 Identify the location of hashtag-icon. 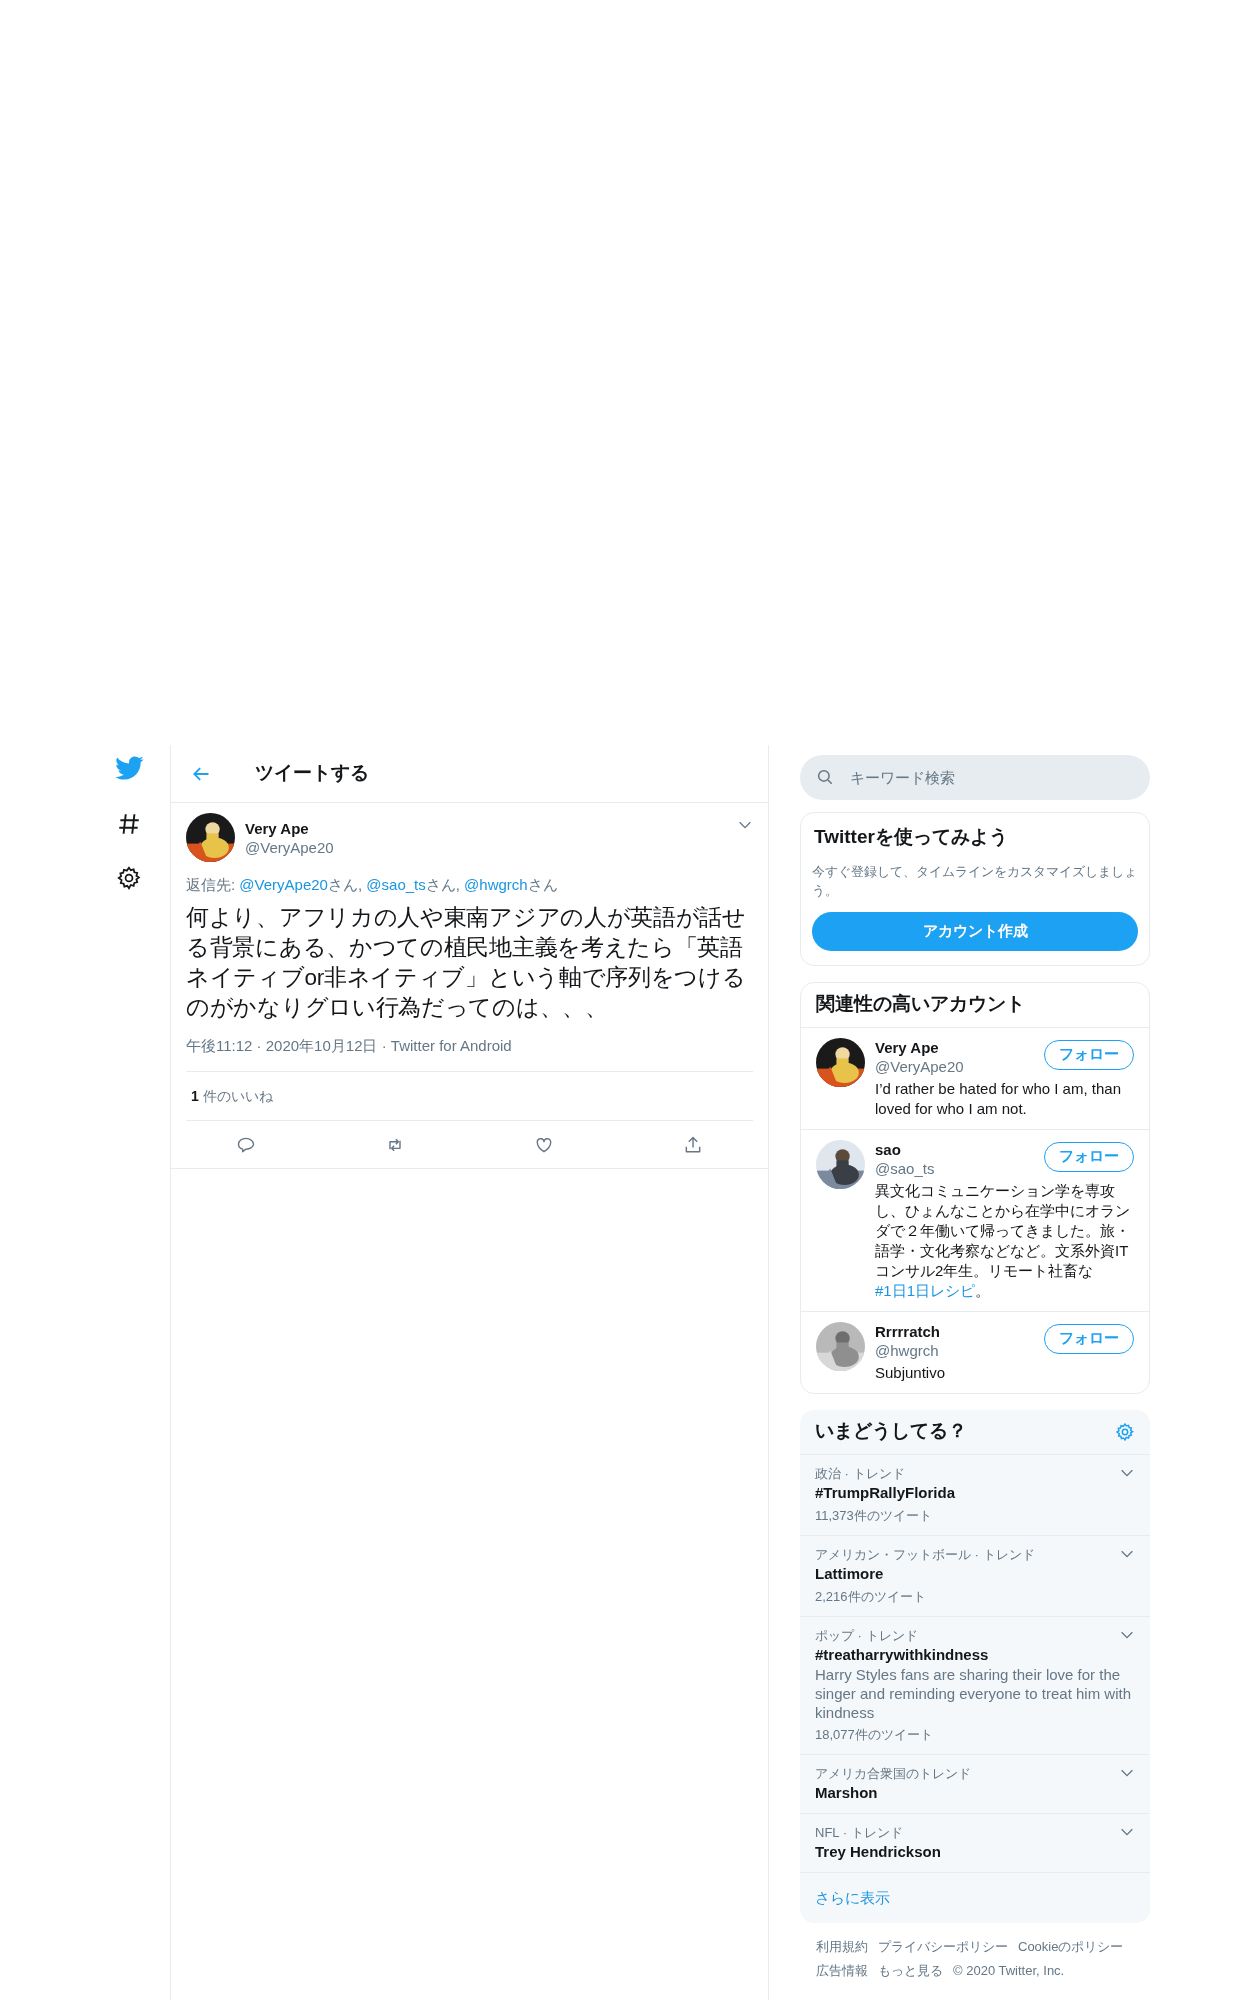
(129, 824).